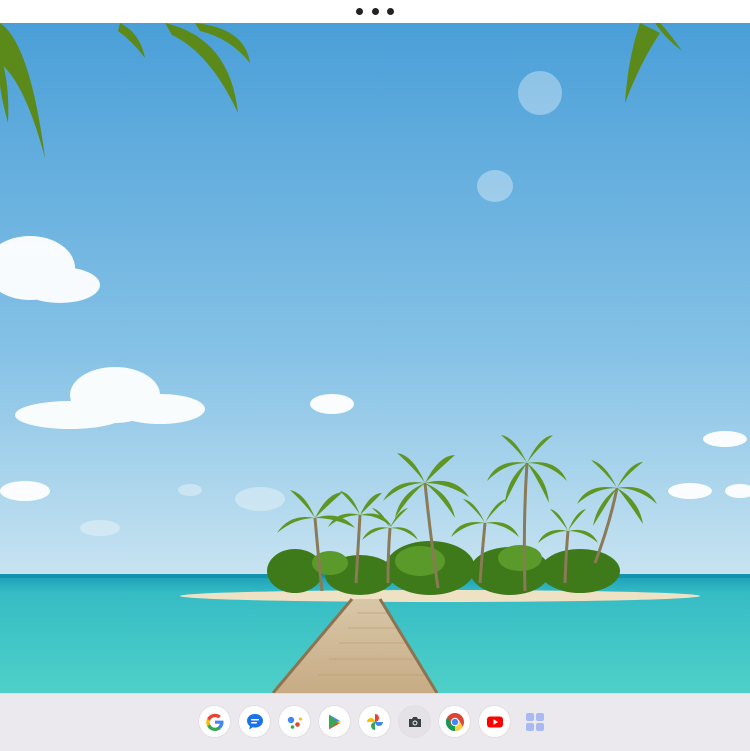 This screenshot has height=751, width=750. I want to click on launcher-icon, so click(534, 721).